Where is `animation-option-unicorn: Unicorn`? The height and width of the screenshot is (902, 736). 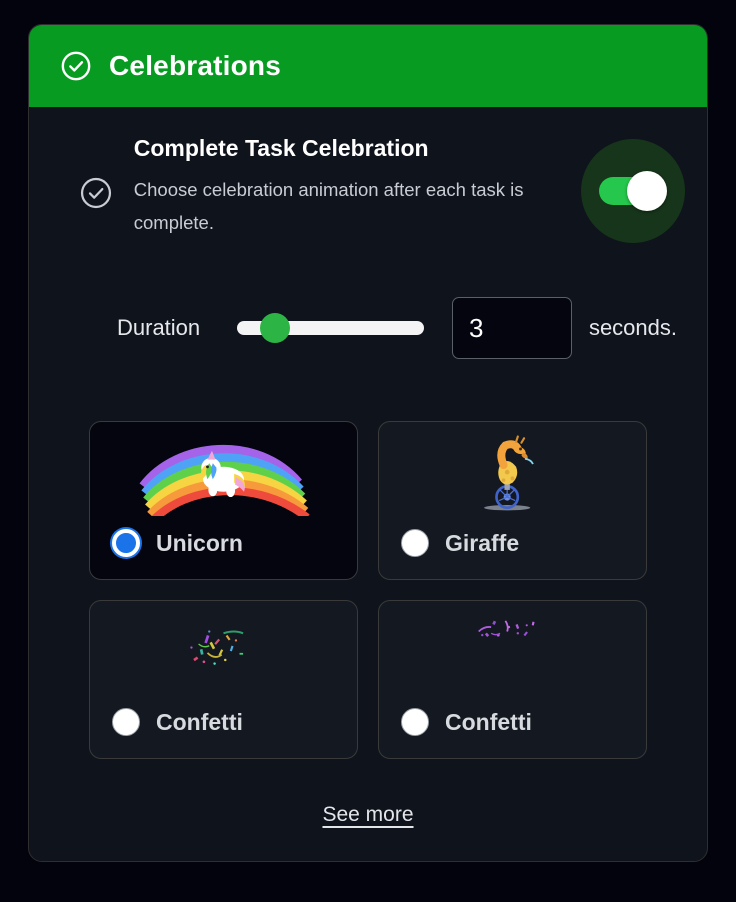
animation-option-unicorn: Unicorn is located at coordinates (223, 500).